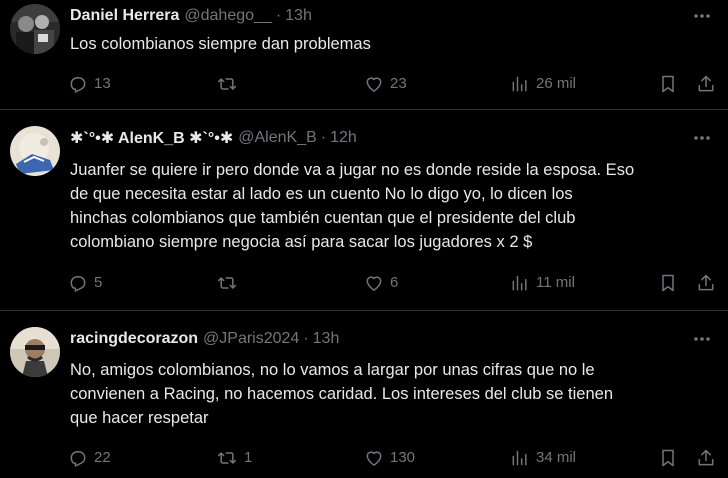 This screenshot has height=478, width=728. I want to click on views-button: 26 mil, so click(543, 84).